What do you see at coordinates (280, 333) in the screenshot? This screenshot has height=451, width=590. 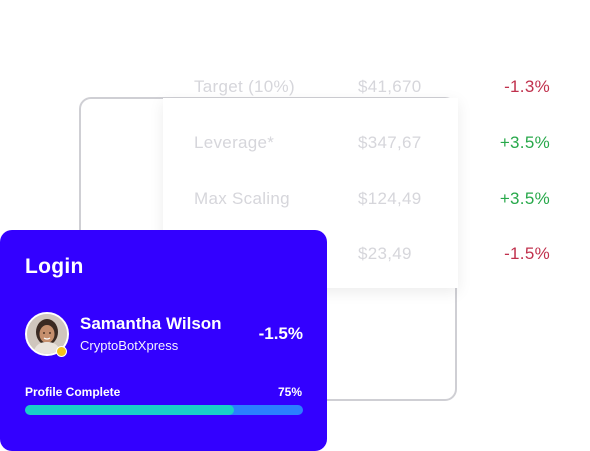 I see `user-change: -1.5%` at bounding box center [280, 333].